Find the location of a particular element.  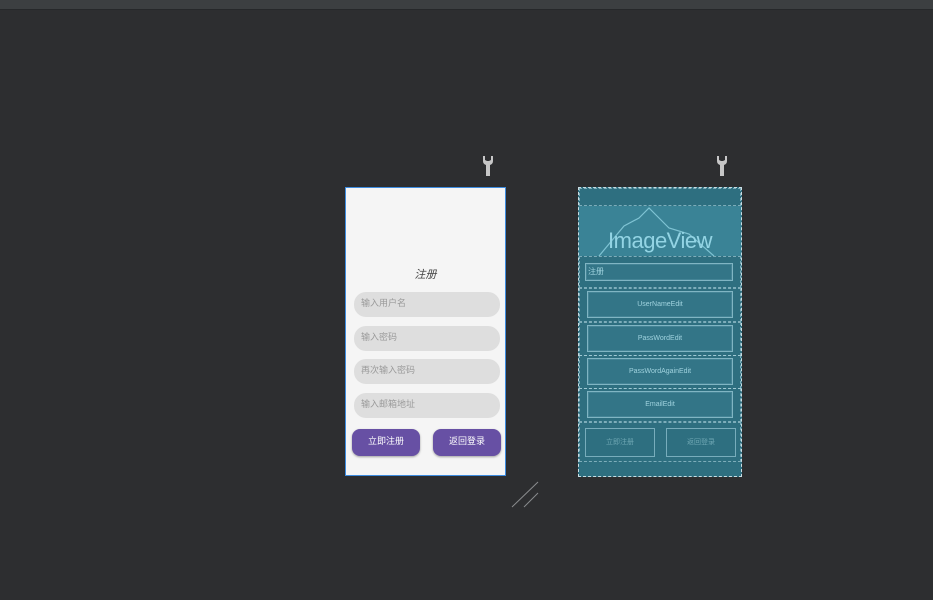

editor-top-toolbar is located at coordinates (466, 5).